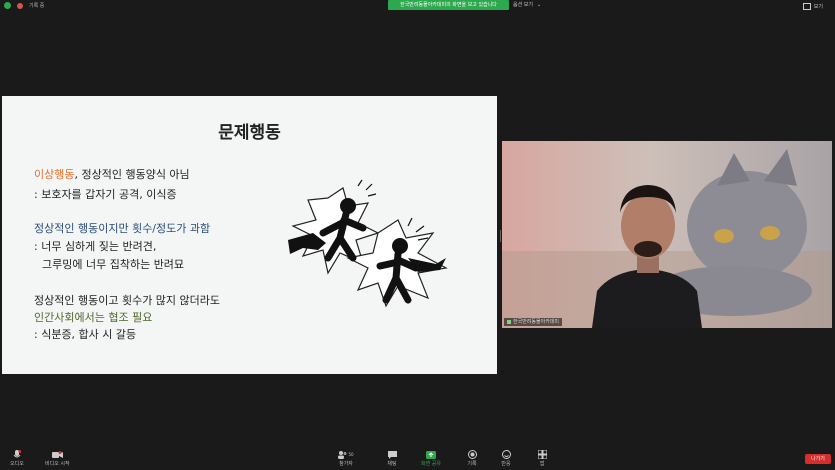 This screenshot has height=470, width=835. Describe the element at coordinates (812, 6) in the screenshot. I see `view-button: 보기` at that location.